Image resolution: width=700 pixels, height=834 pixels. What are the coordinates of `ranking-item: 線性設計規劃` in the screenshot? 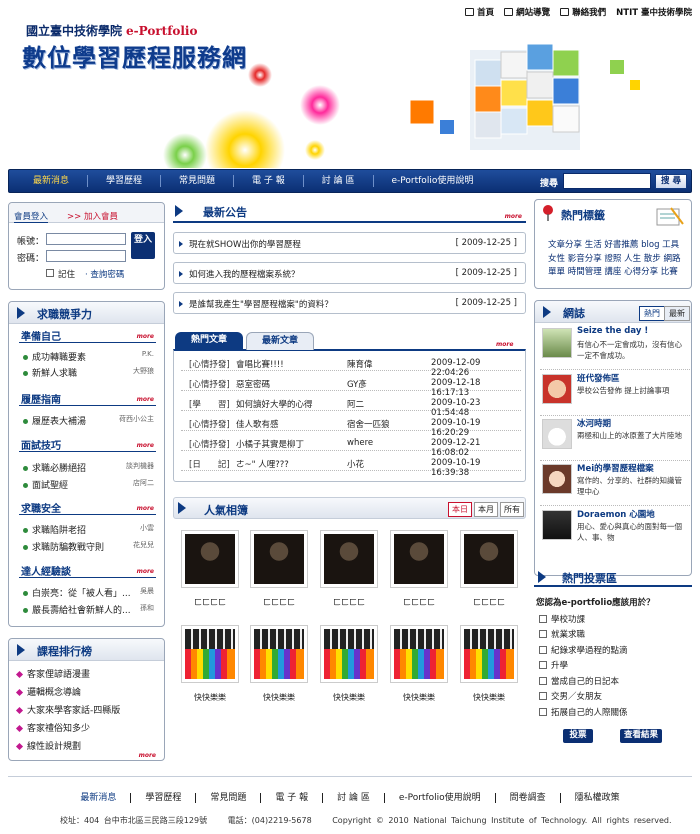 It's located at (84, 745).